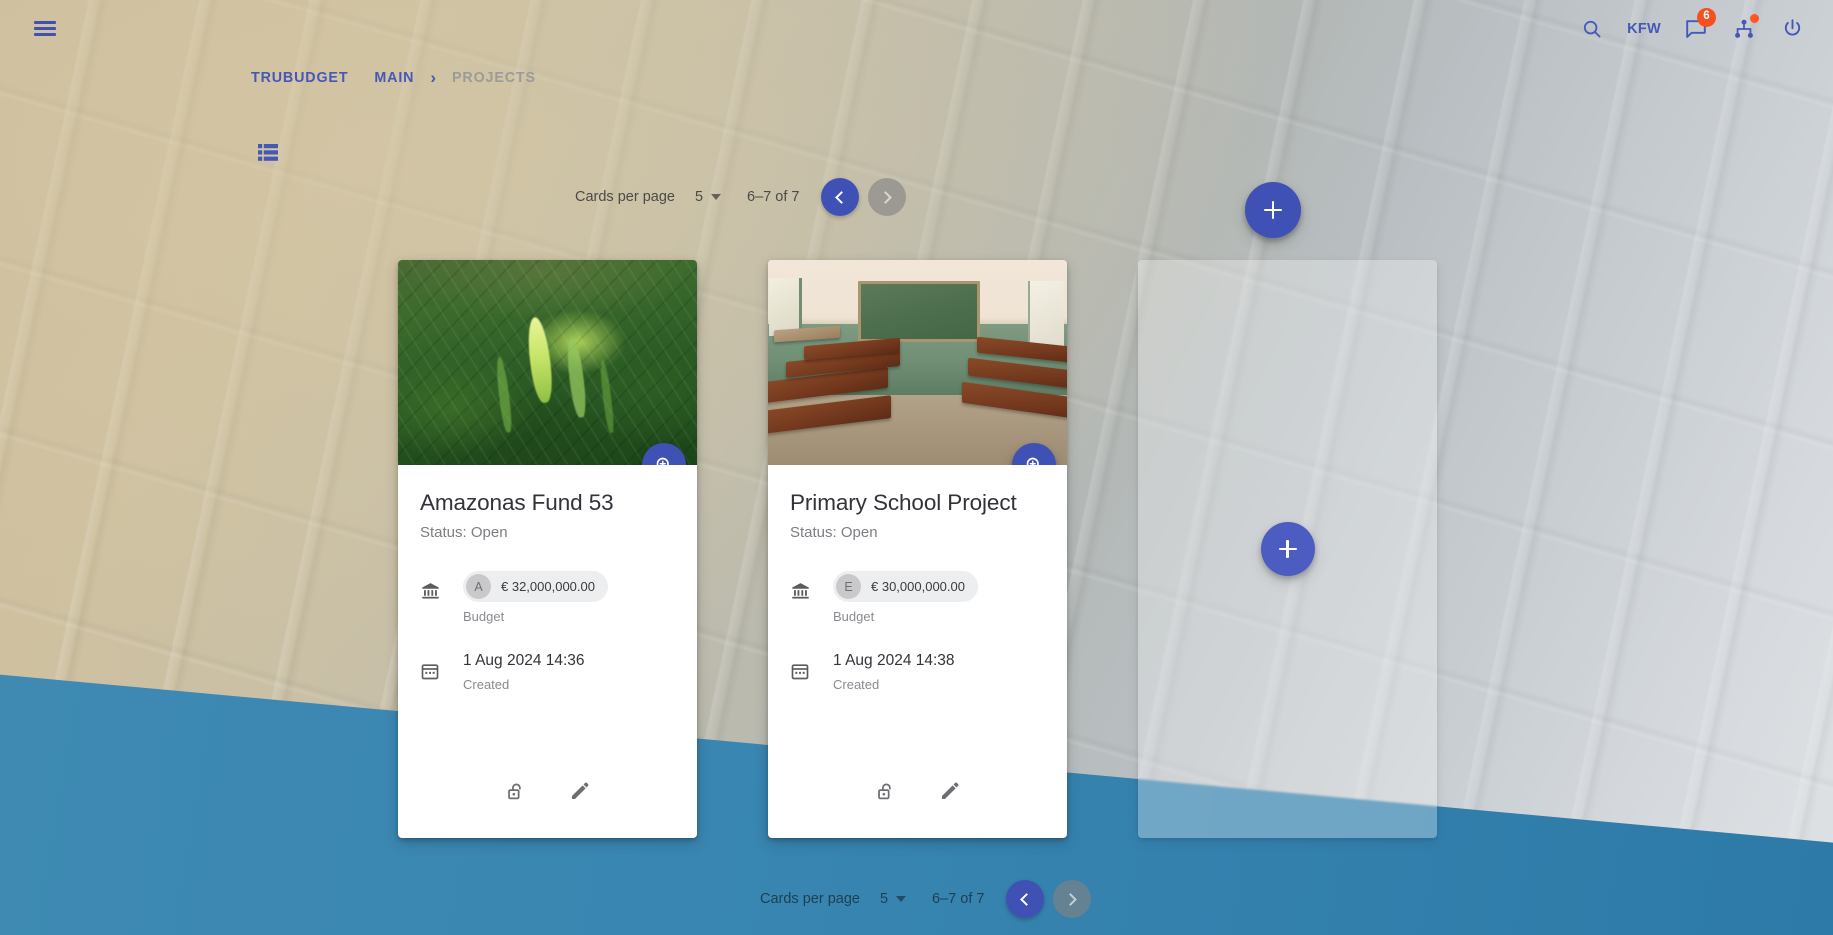  I want to click on chevron-right-icon: ›, so click(433, 77).